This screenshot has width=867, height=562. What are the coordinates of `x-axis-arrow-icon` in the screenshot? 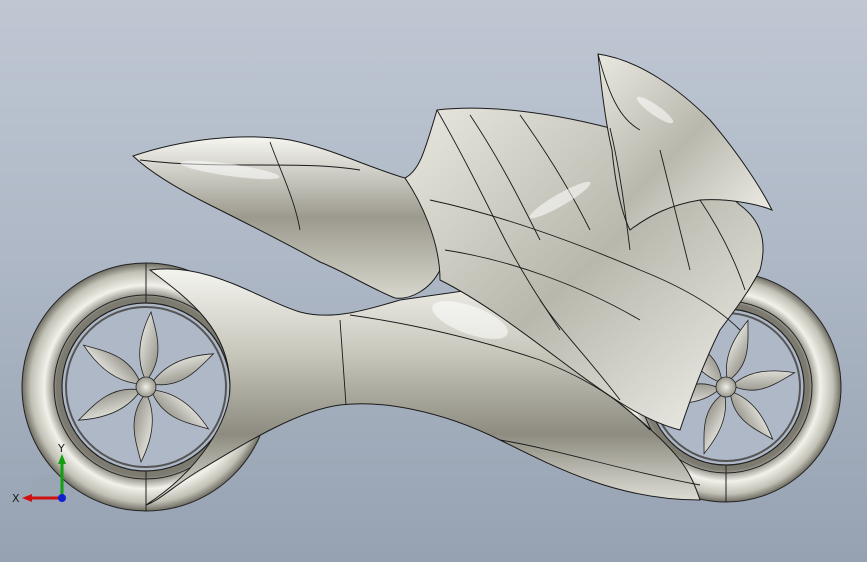 It's located at (27, 498).